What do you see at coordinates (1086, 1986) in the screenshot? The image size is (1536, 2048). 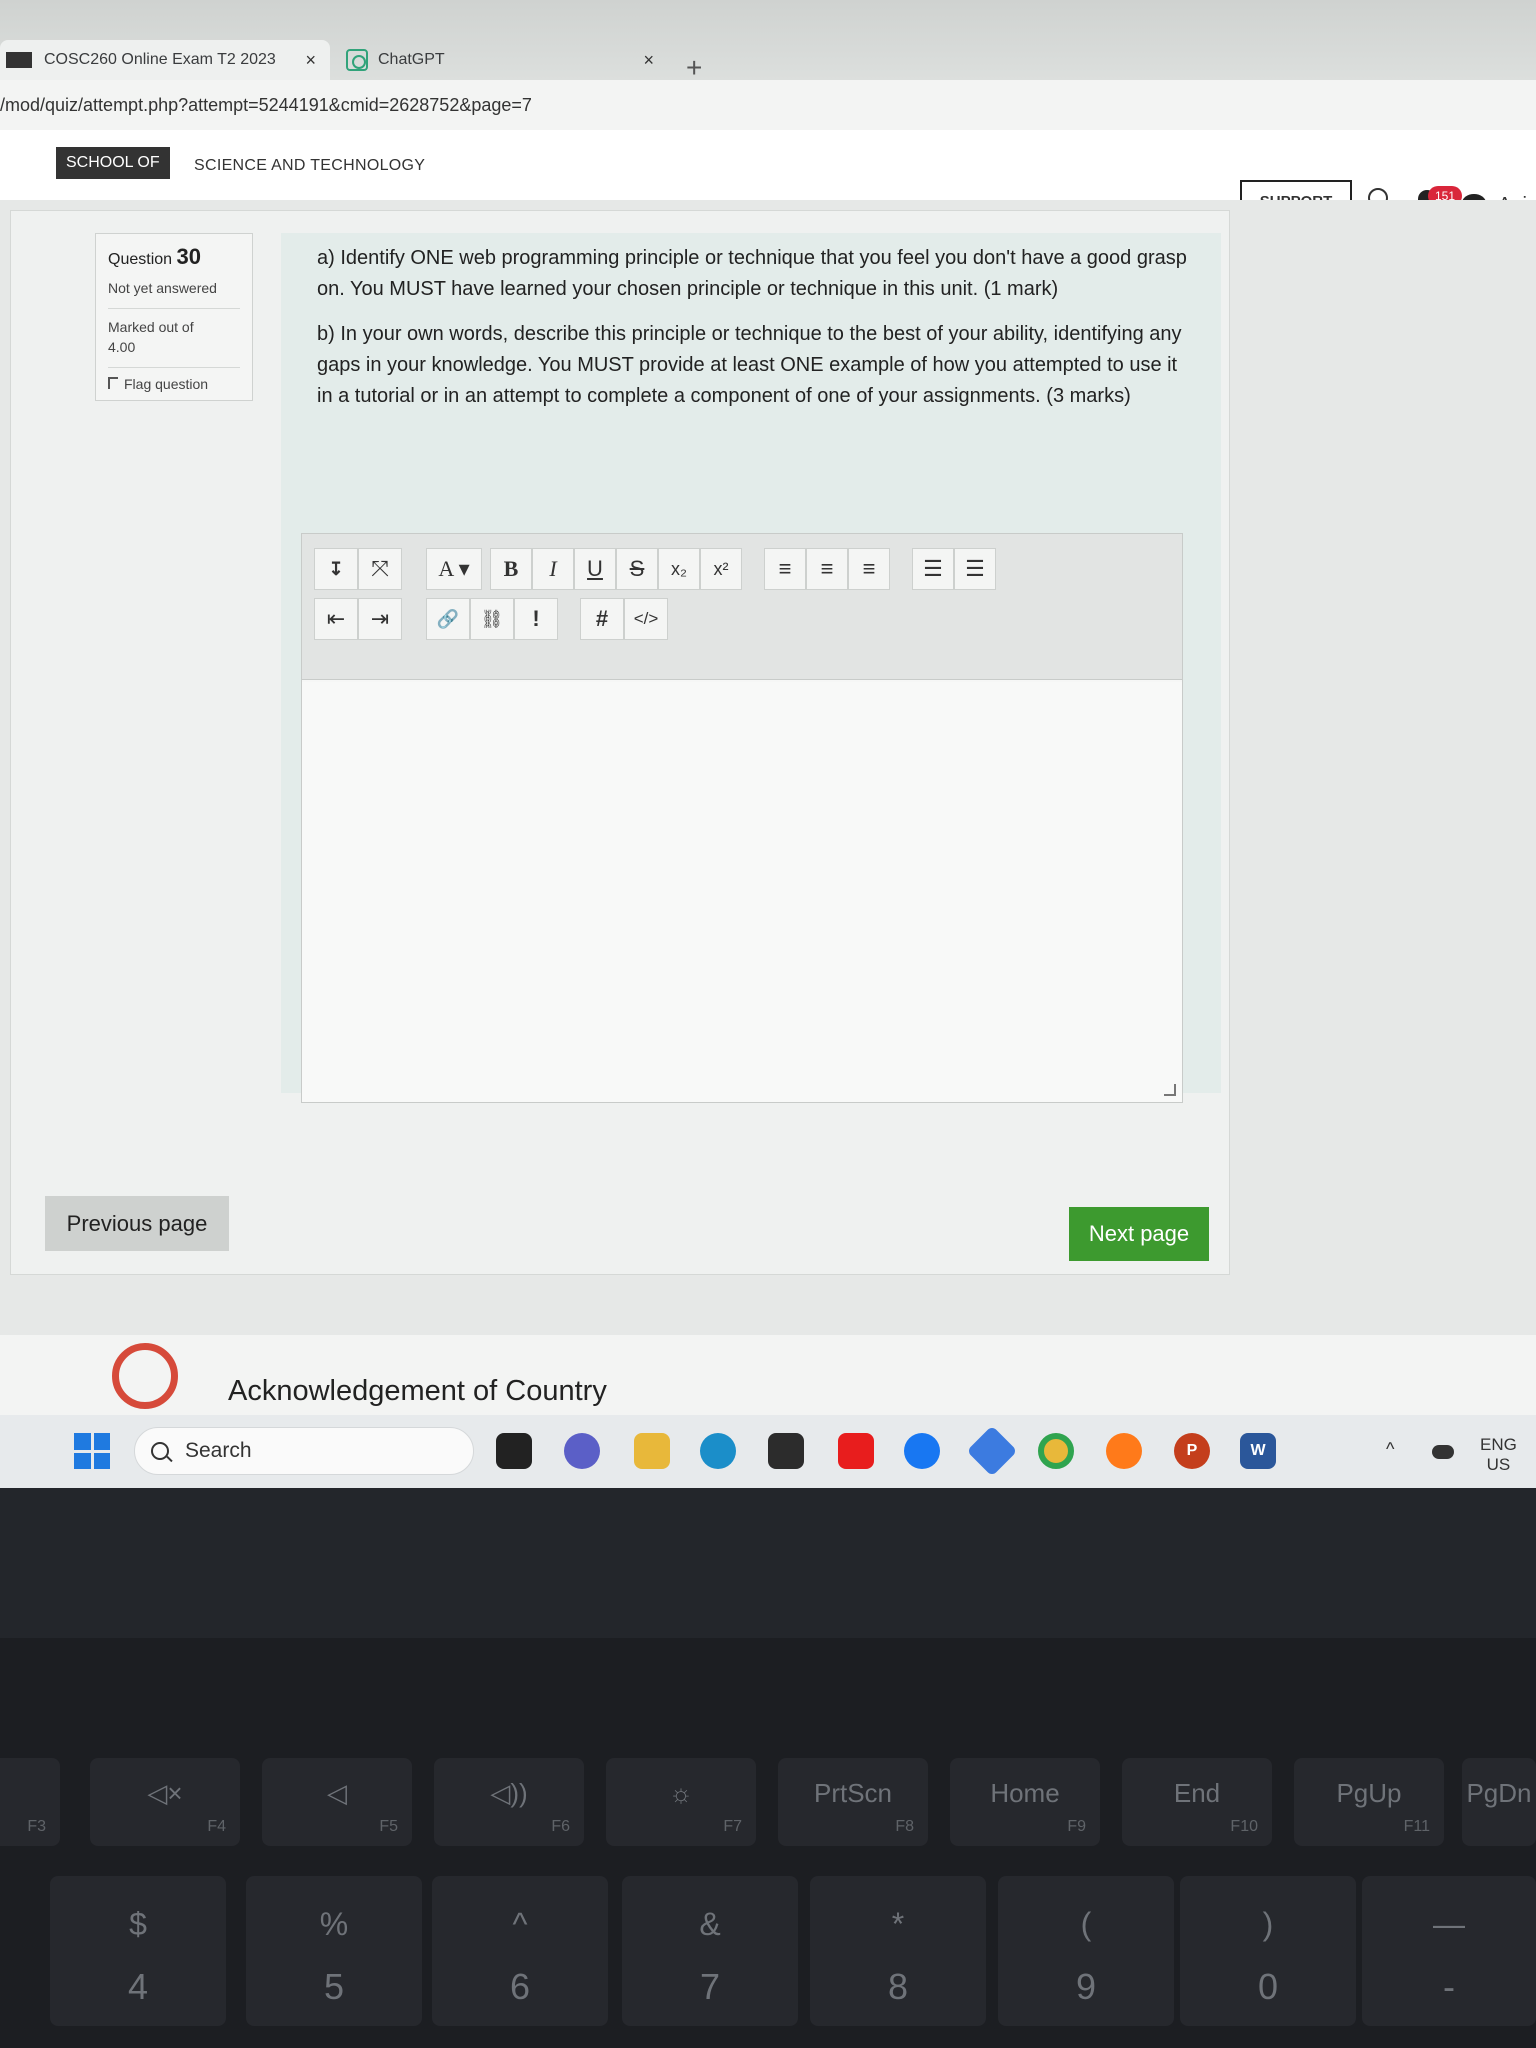 I see `key-main: 9` at bounding box center [1086, 1986].